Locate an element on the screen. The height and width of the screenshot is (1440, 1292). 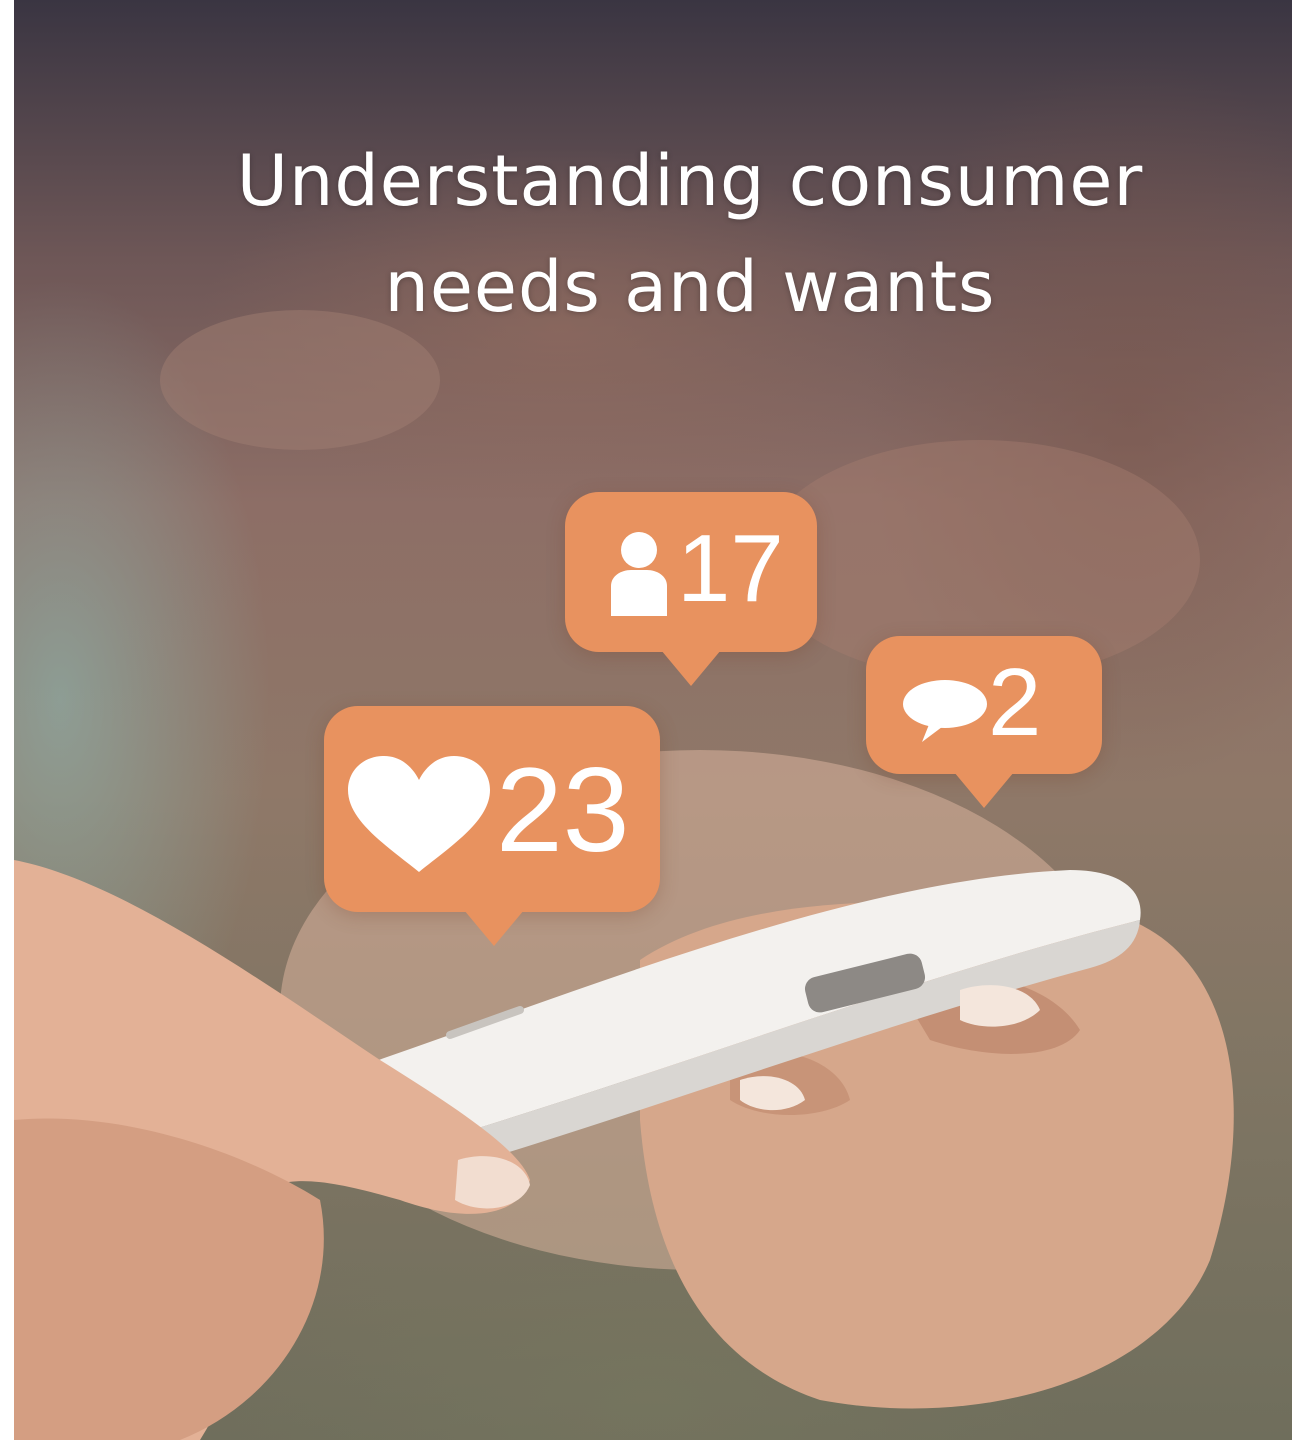
likes-count: 23 is located at coordinates (563, 810).